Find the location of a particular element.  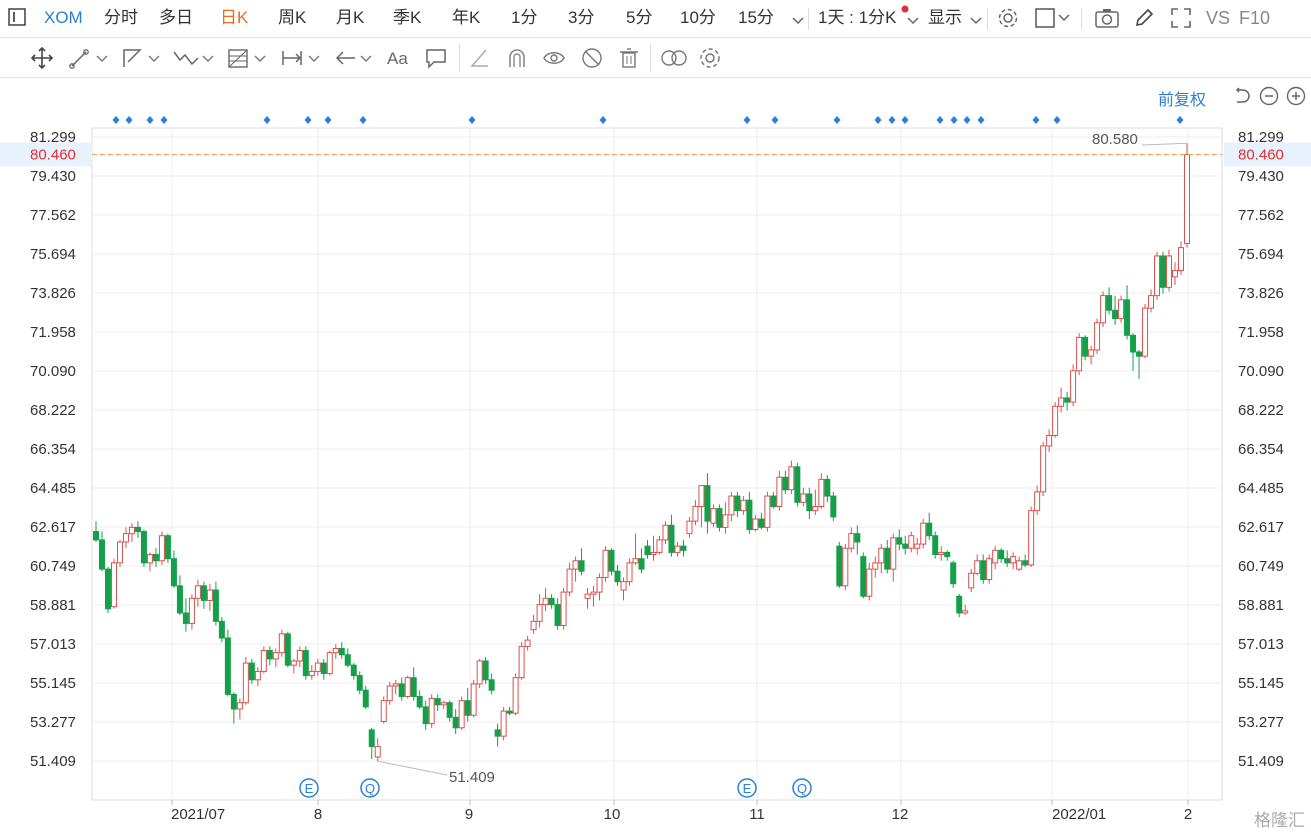

comment-tool-icon is located at coordinates (436, 58).